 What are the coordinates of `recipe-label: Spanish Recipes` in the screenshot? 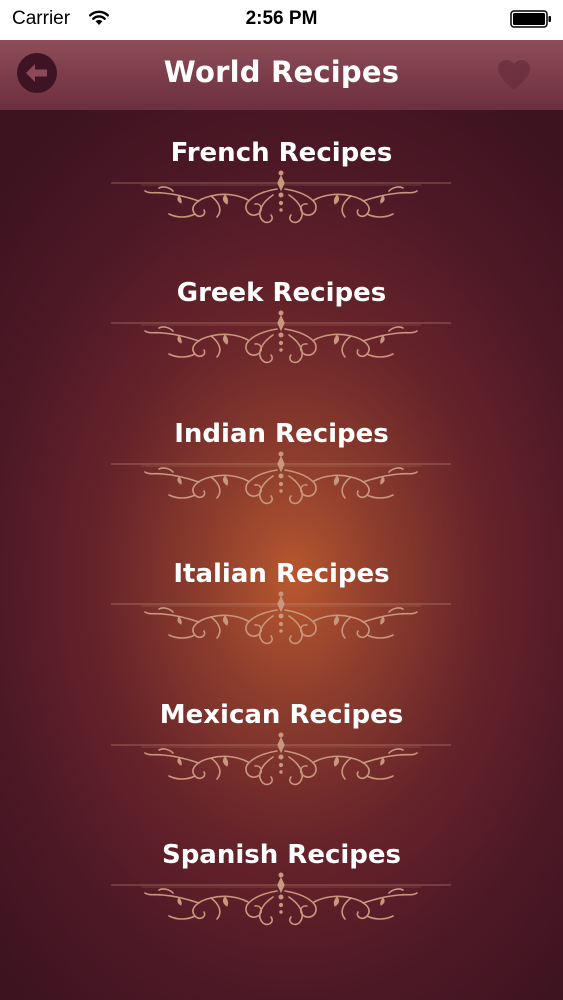 It's located at (281, 855).